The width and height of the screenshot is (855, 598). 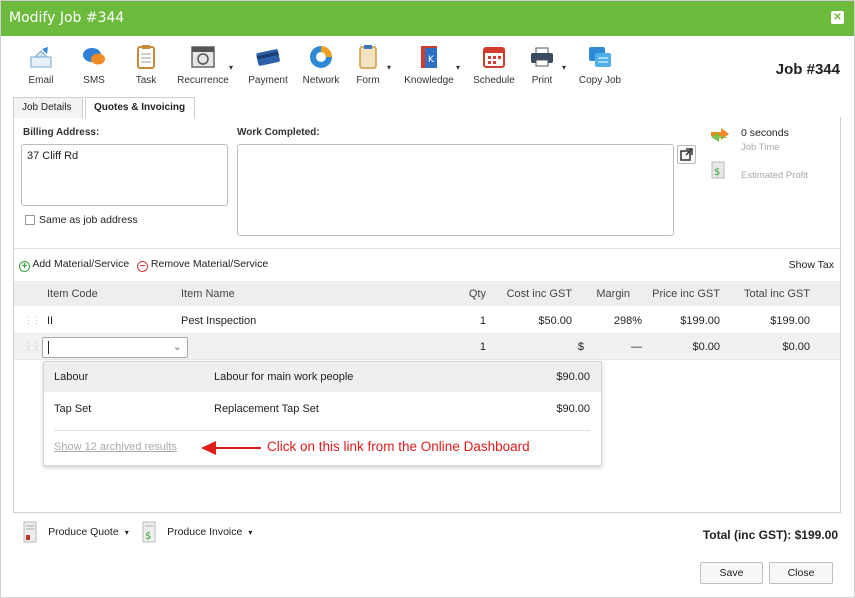 What do you see at coordinates (539, 294) in the screenshot?
I see `header-cost: Cost inc GST` at bounding box center [539, 294].